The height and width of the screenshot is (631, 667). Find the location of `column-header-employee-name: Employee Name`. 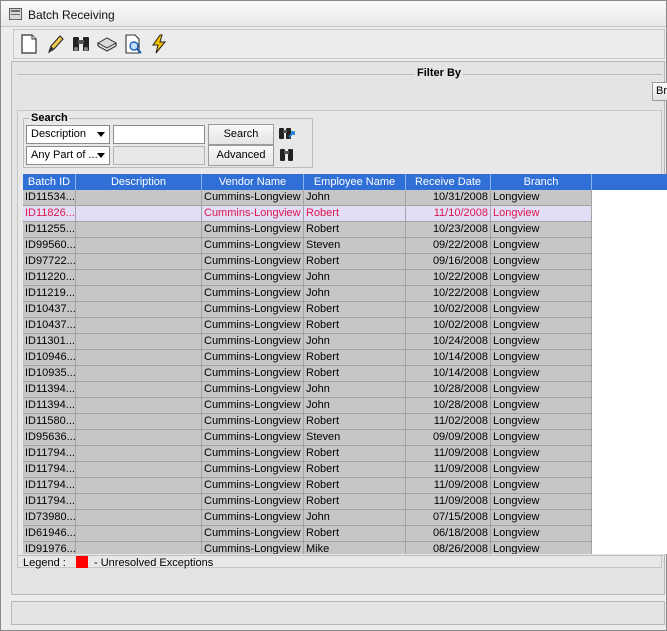

column-header-employee-name: Employee Name is located at coordinates (355, 182).